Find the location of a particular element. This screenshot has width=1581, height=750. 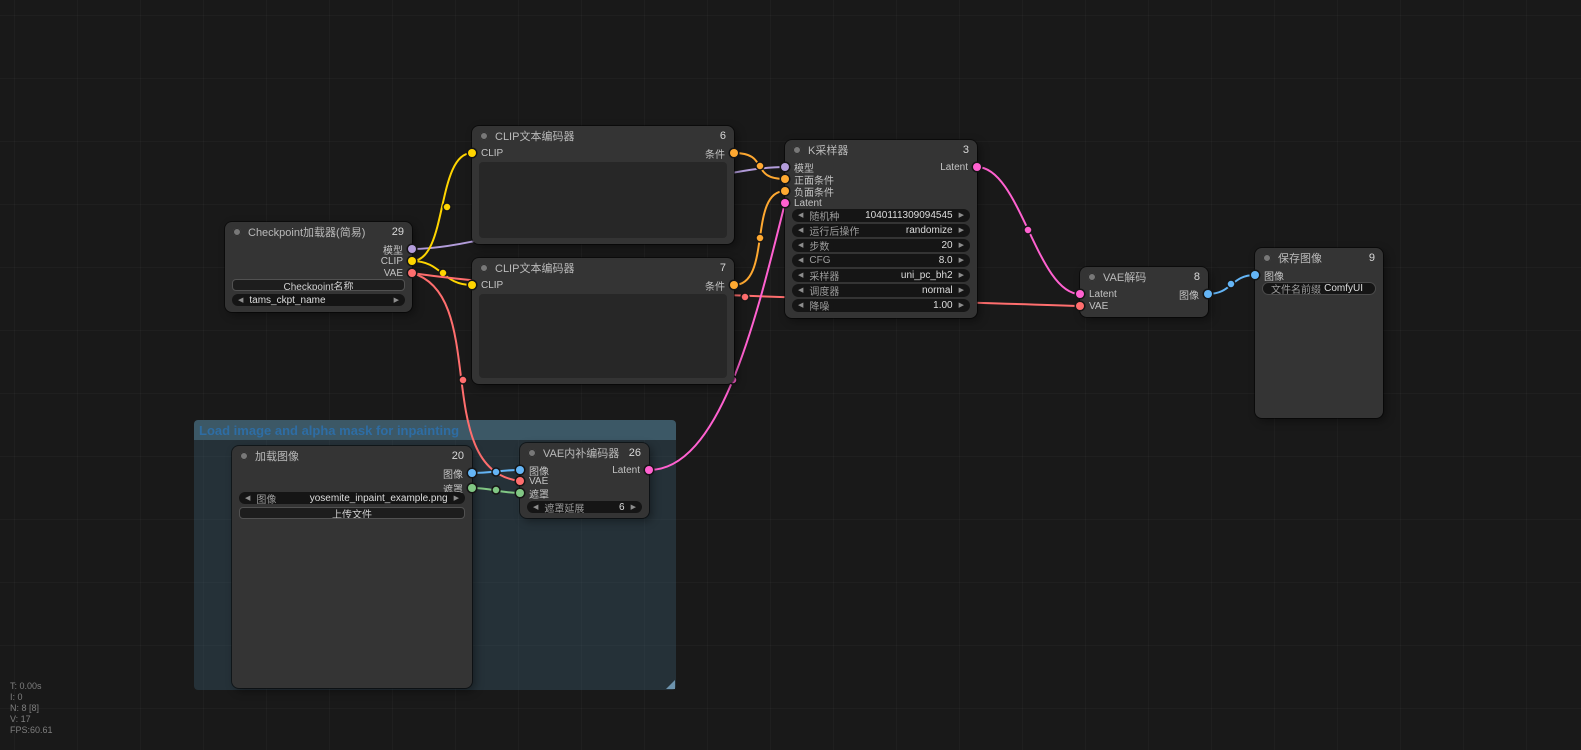

widget-steps: ◀ 步数 20 ▶ is located at coordinates (881, 245).